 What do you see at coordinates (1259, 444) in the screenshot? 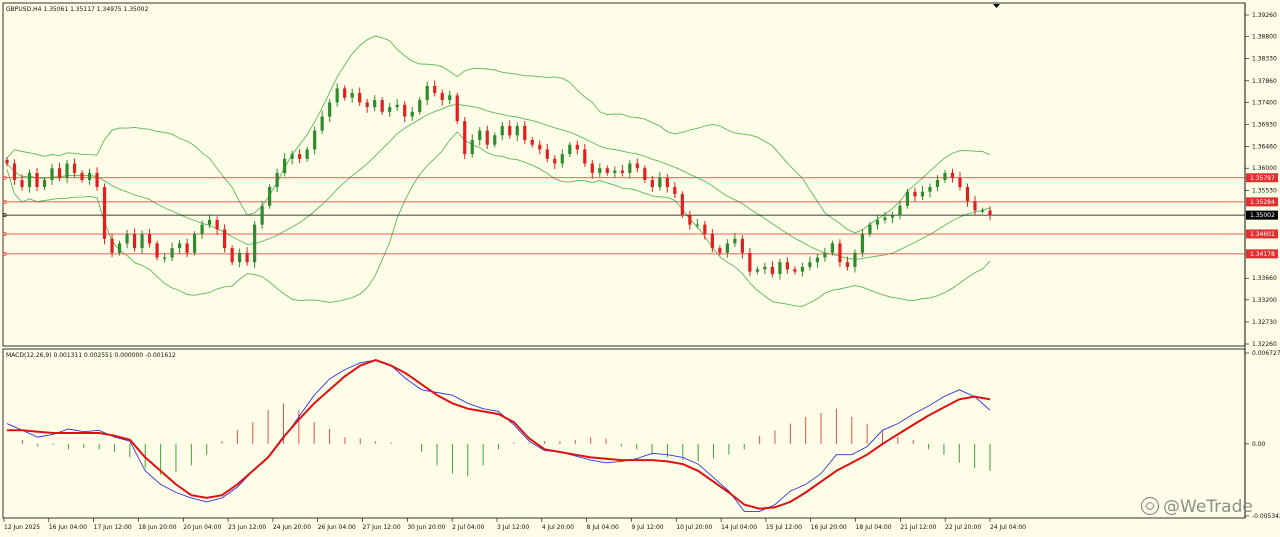
I see `macd-axis-label: 0.00` at bounding box center [1259, 444].